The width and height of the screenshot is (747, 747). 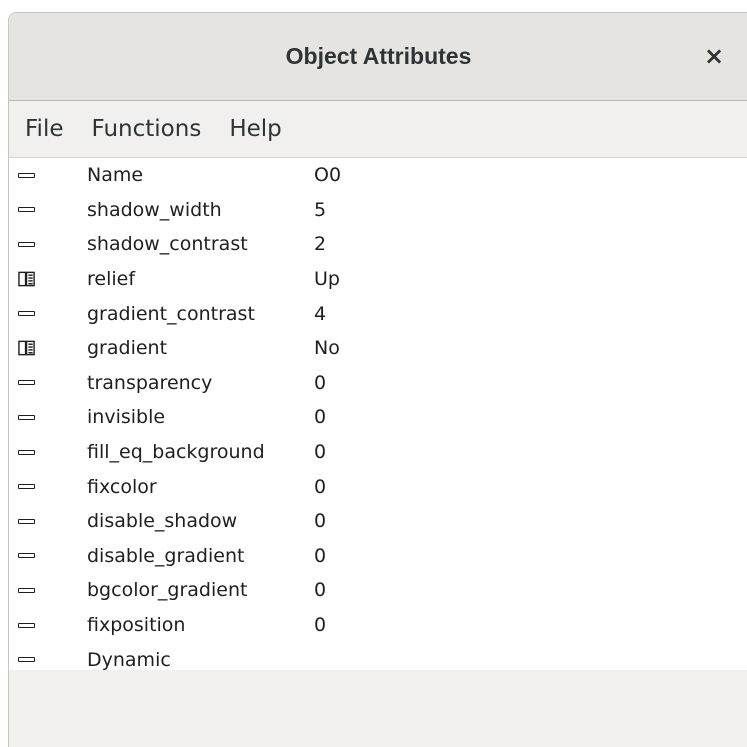 What do you see at coordinates (328, 175) in the screenshot?
I see `attribute-value: O0` at bounding box center [328, 175].